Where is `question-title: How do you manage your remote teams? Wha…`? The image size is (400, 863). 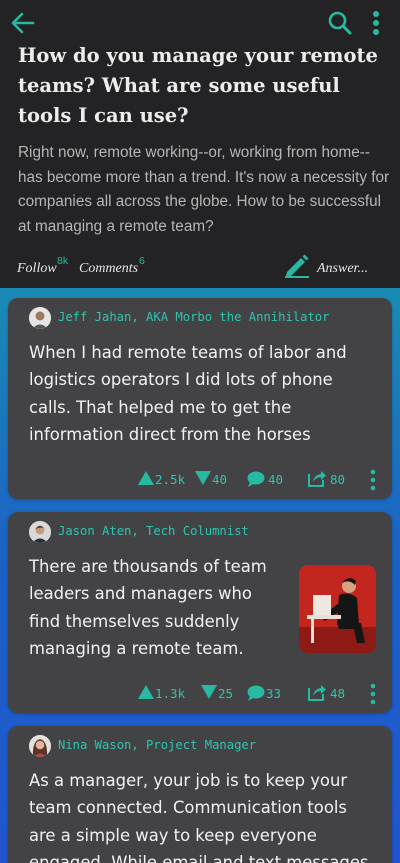 question-title: How do you manage your remote teams? Wha… is located at coordinates (198, 85).